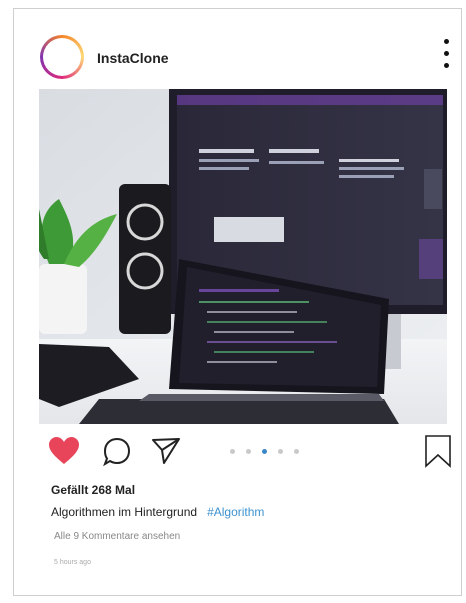 The height and width of the screenshot is (603, 466). What do you see at coordinates (446, 59) in the screenshot?
I see `more-vertical-icon` at bounding box center [446, 59].